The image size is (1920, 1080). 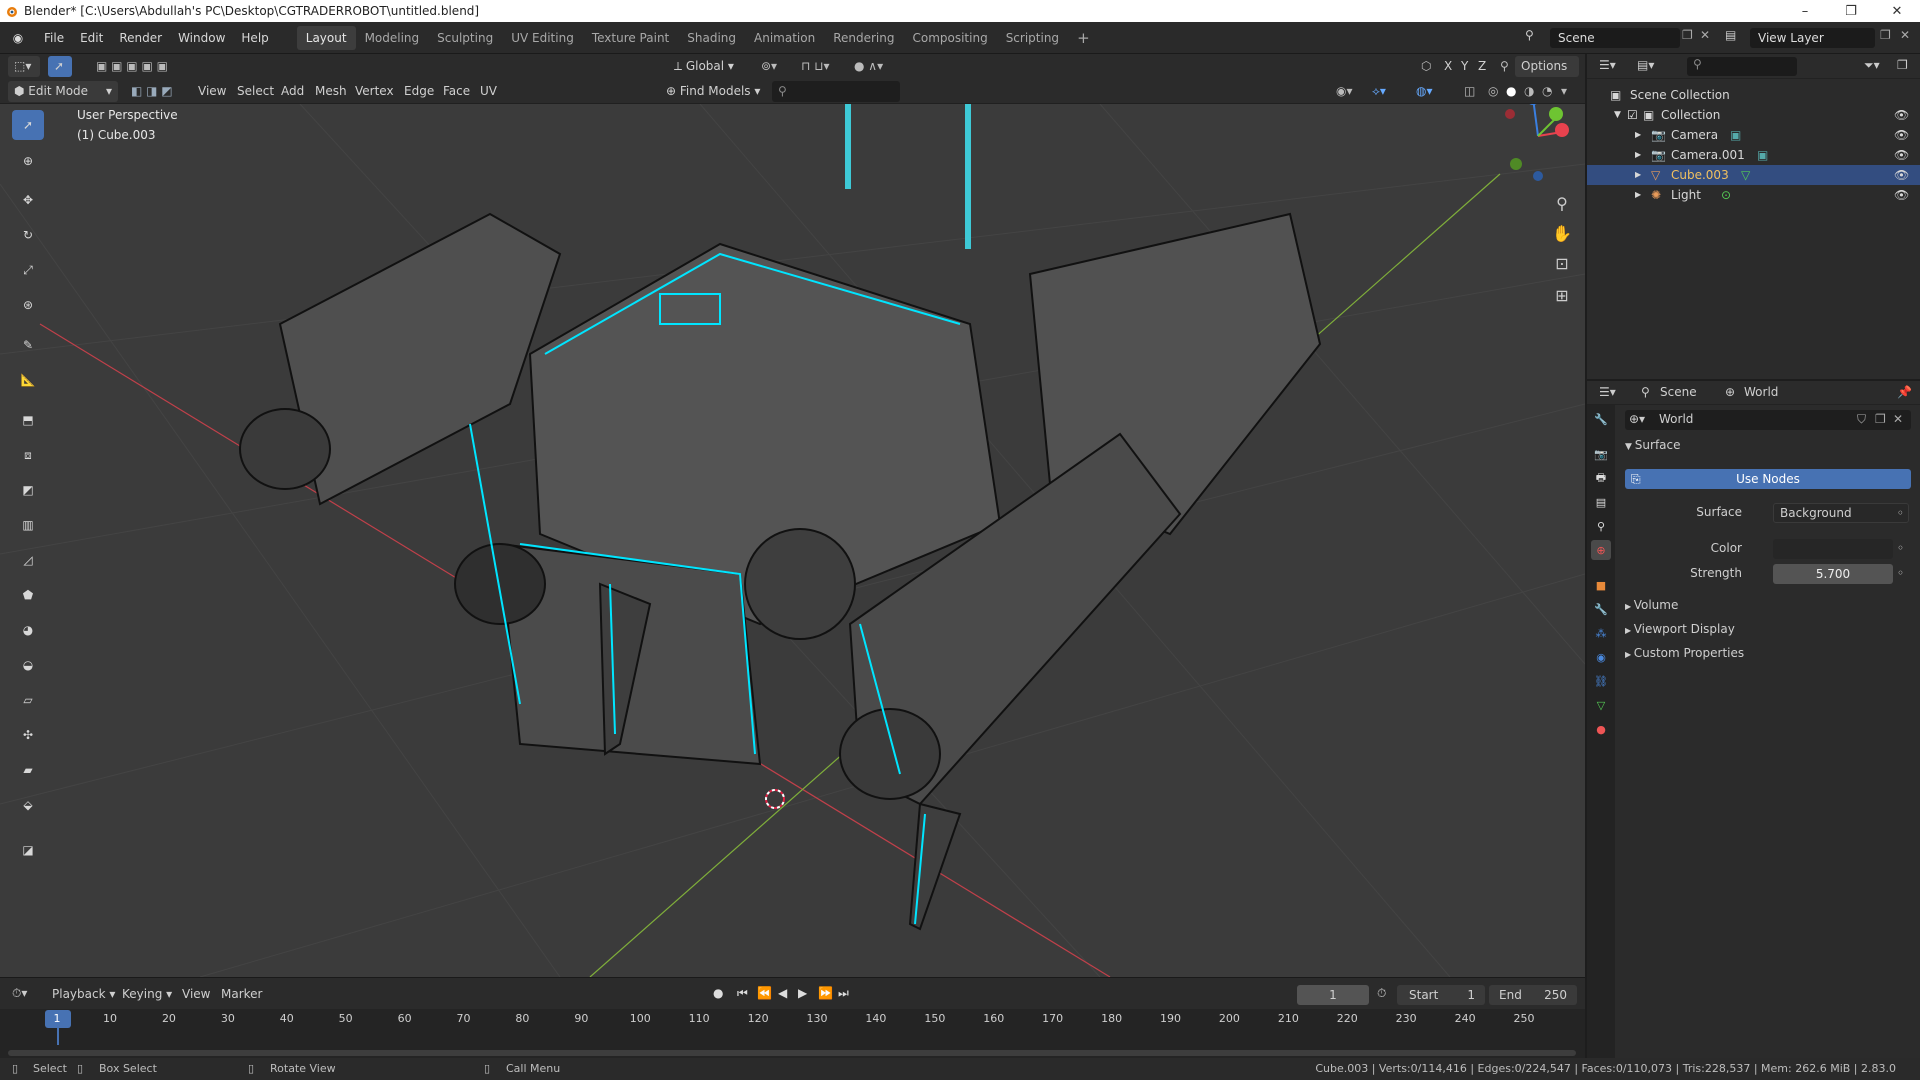 I want to click on material-shading-icon: ◑, so click(x=1528, y=91).